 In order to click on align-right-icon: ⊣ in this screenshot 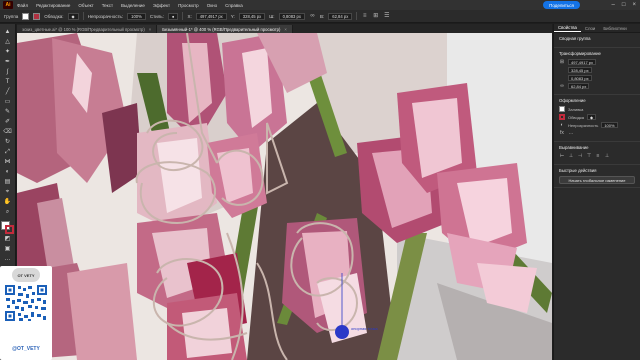, I will do `click(580, 156)`.